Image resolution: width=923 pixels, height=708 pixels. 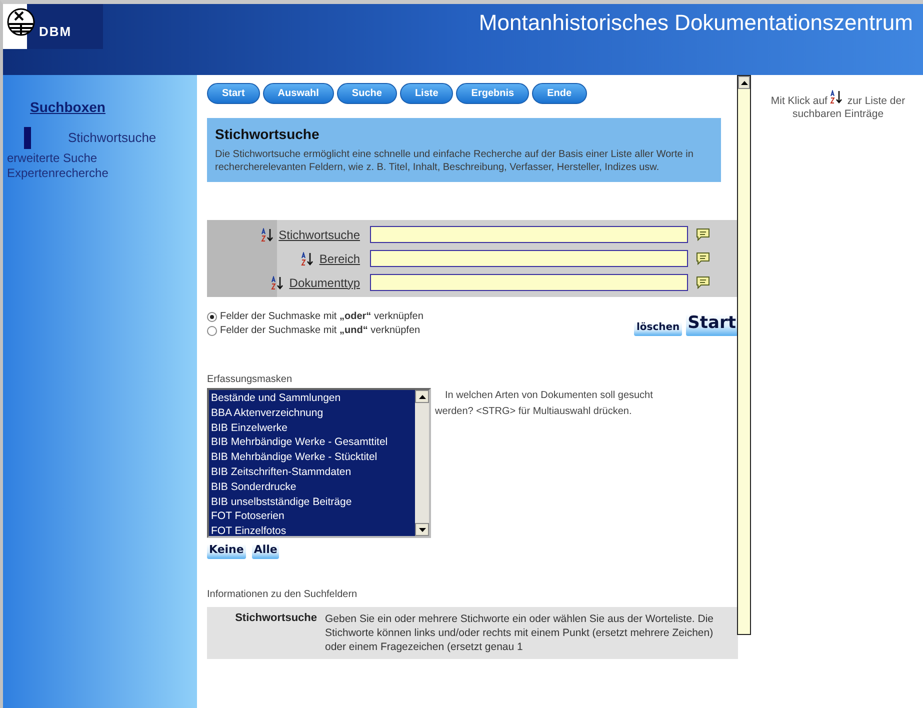 I want to click on action-button: Start, so click(x=712, y=325).